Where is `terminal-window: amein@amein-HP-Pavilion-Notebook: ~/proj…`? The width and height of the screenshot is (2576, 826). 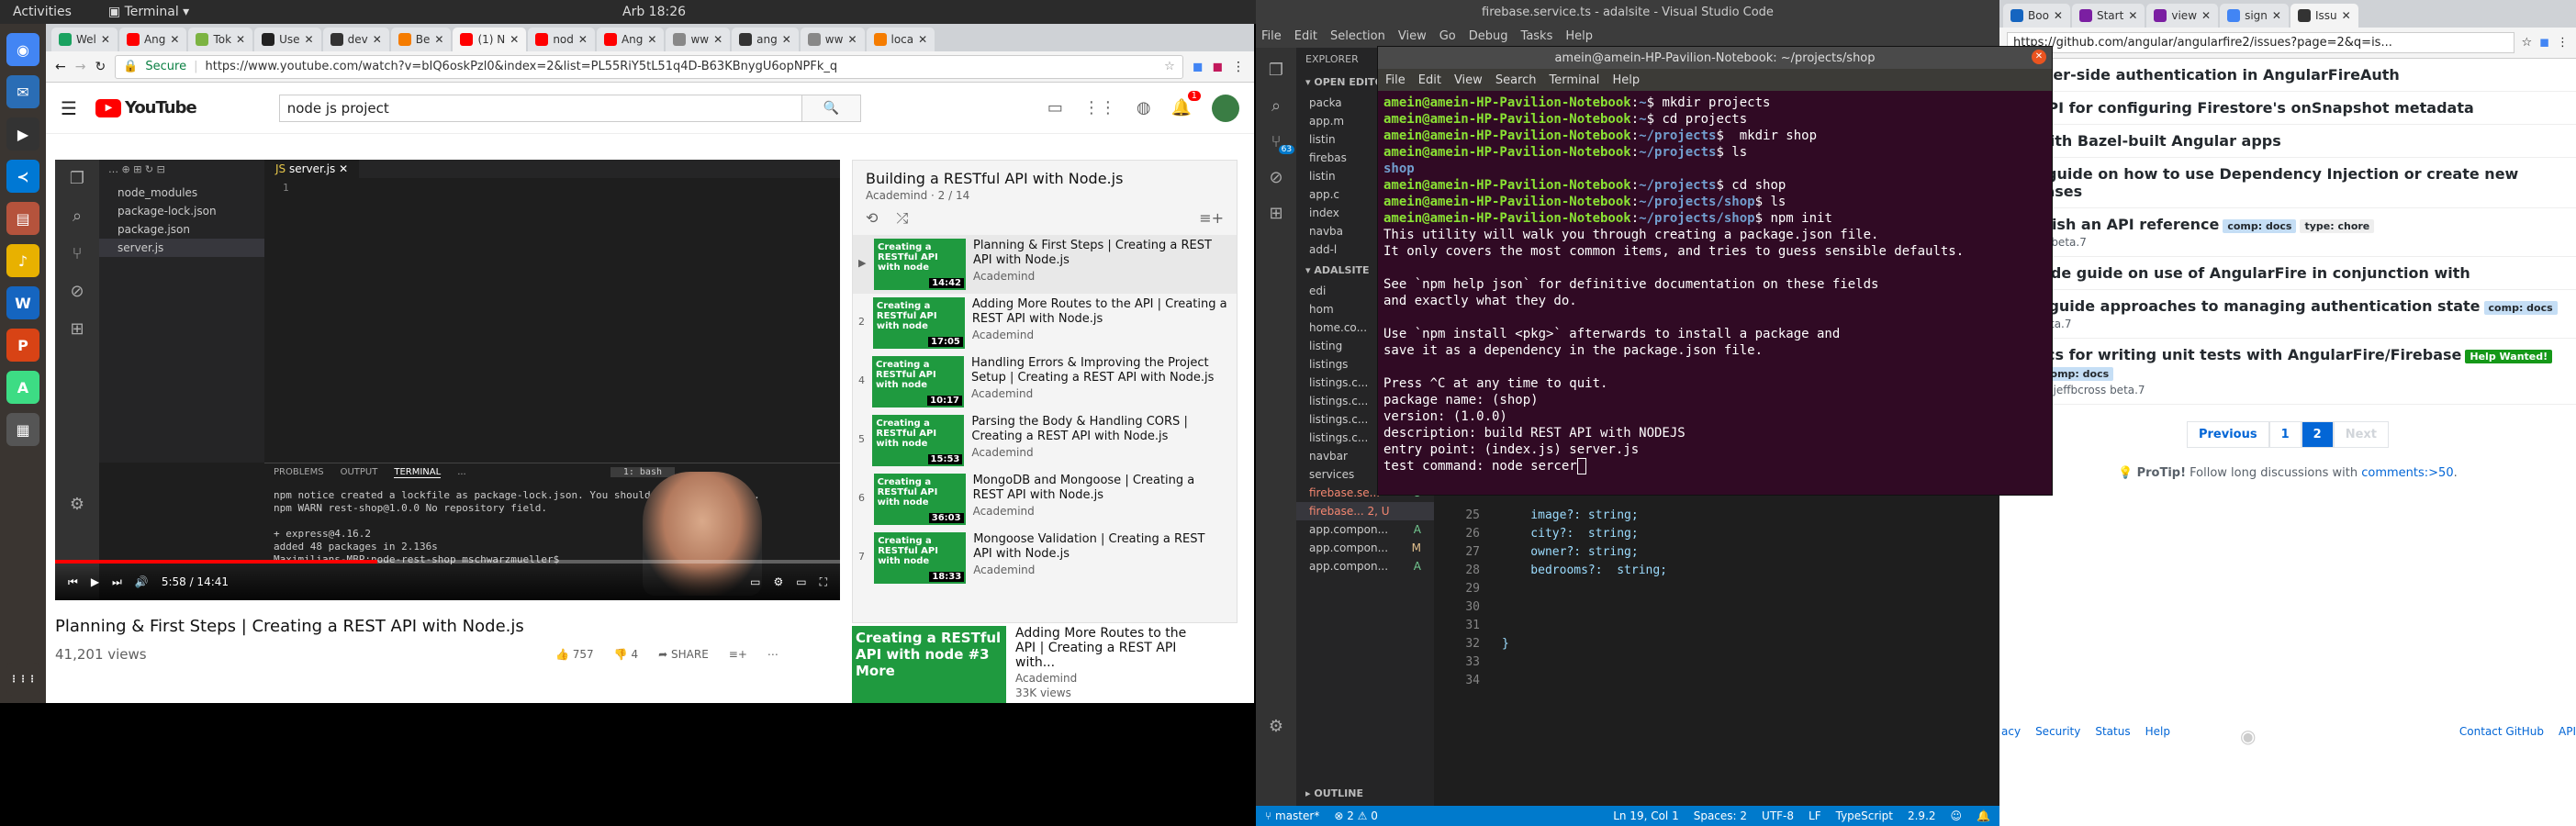
terminal-window: amein@amein-HP-Pavilion-Notebook: ~/proj… is located at coordinates (1715, 271).